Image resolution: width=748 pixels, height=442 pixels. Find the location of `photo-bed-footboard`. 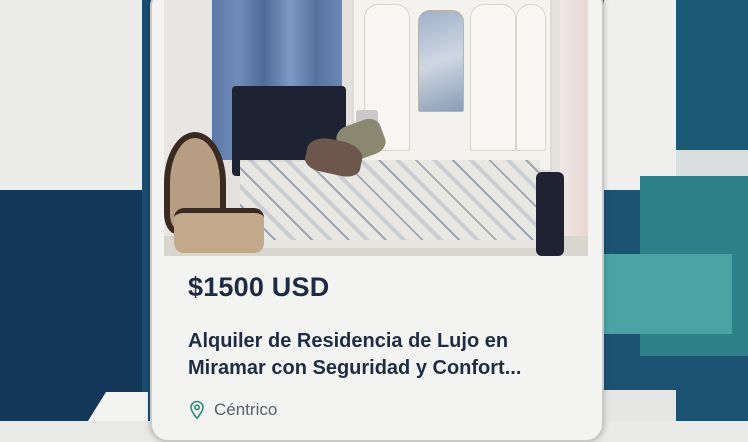

photo-bed-footboard is located at coordinates (550, 214).